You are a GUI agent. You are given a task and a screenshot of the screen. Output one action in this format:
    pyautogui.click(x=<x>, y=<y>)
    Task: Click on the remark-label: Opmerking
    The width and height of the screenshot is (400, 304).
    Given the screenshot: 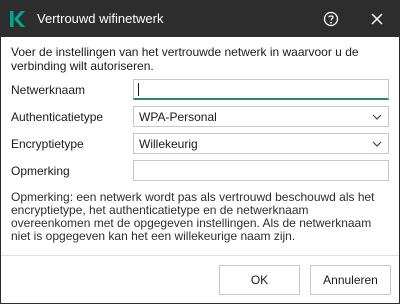 What is the action you would take?
    pyautogui.click(x=40, y=171)
    